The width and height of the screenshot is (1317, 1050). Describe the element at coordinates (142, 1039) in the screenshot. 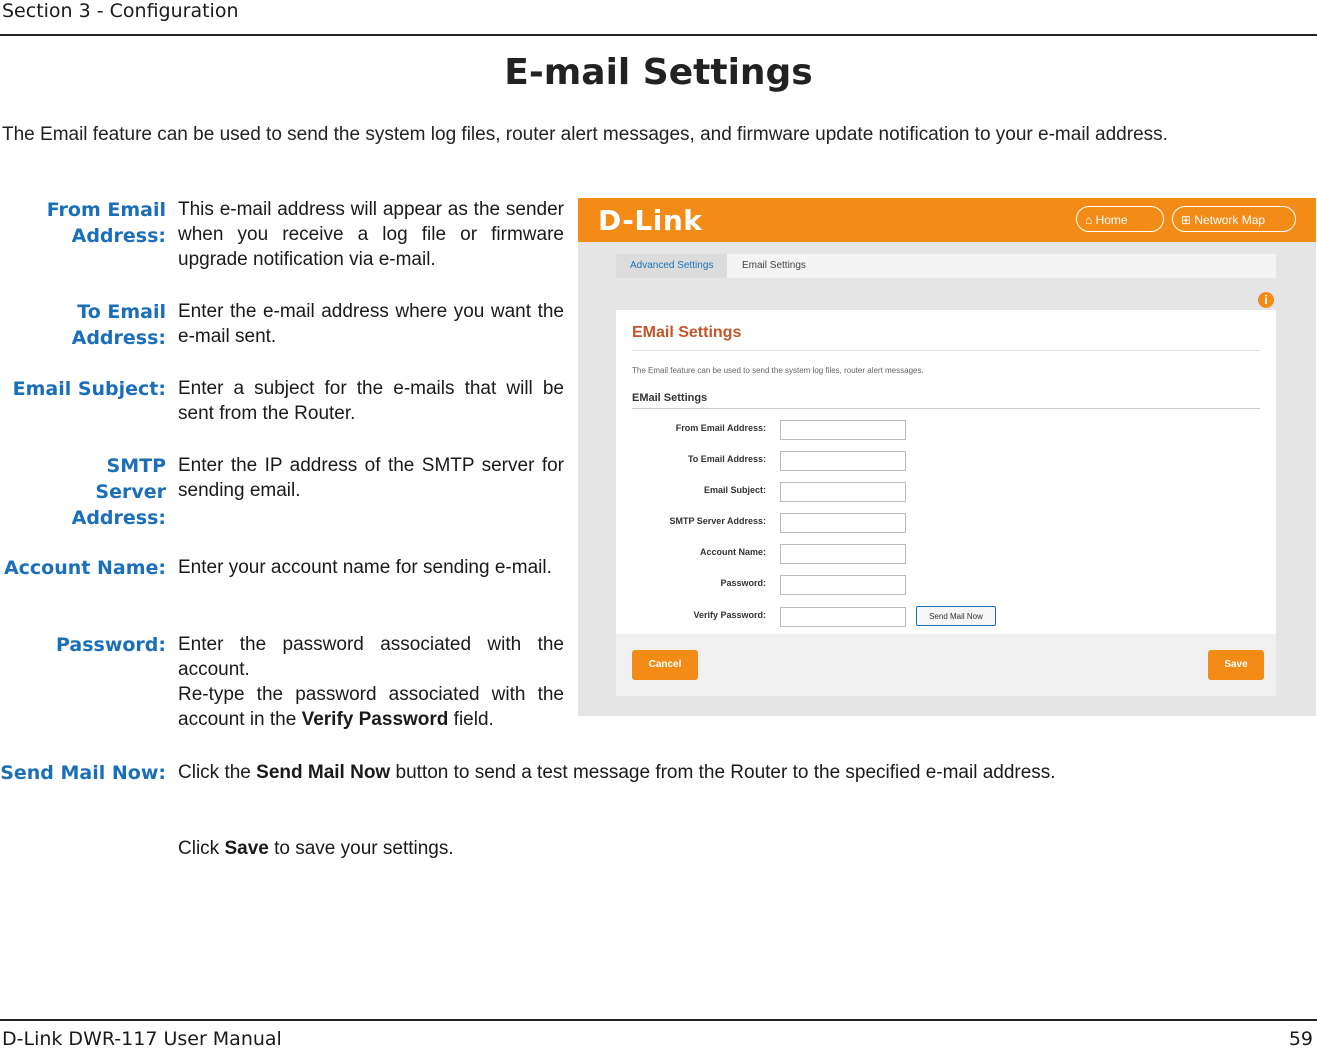

I see `footer-manual: D-Link DWR-117 User Manual` at that location.